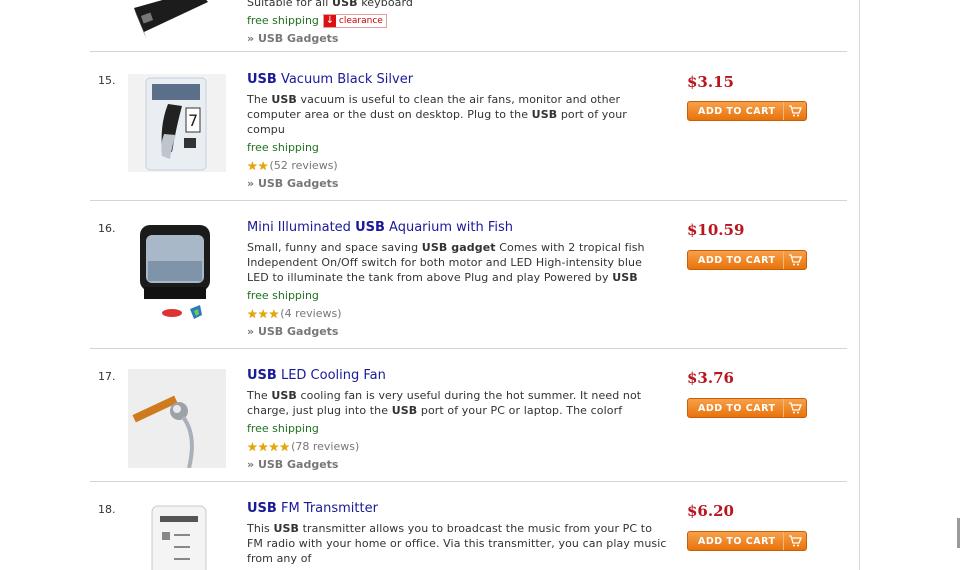 This screenshot has height=570, width=960. What do you see at coordinates (457, 21) in the screenshot?
I see `shipping-info: free shipping ↓ clearance` at bounding box center [457, 21].